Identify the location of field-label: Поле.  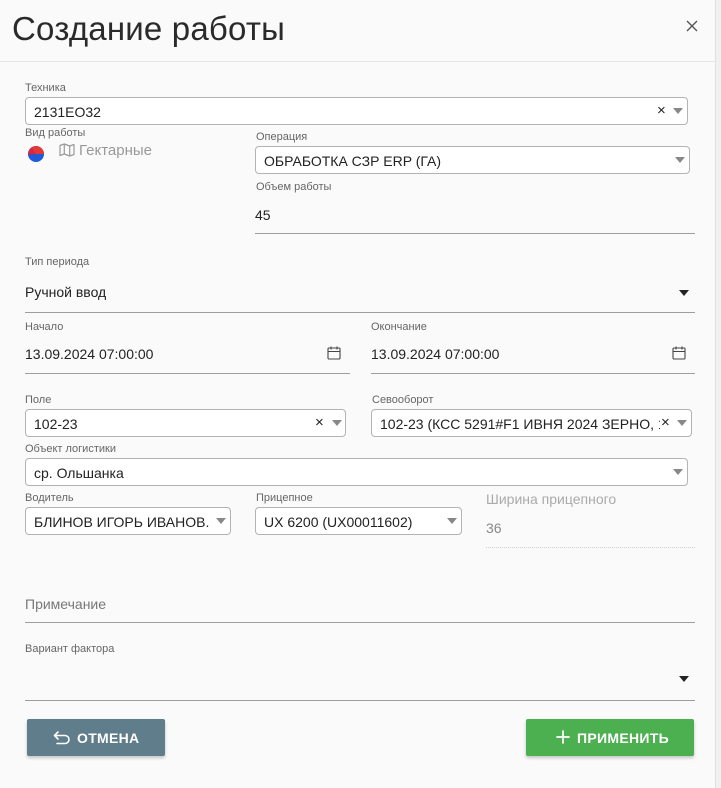
(38, 400).